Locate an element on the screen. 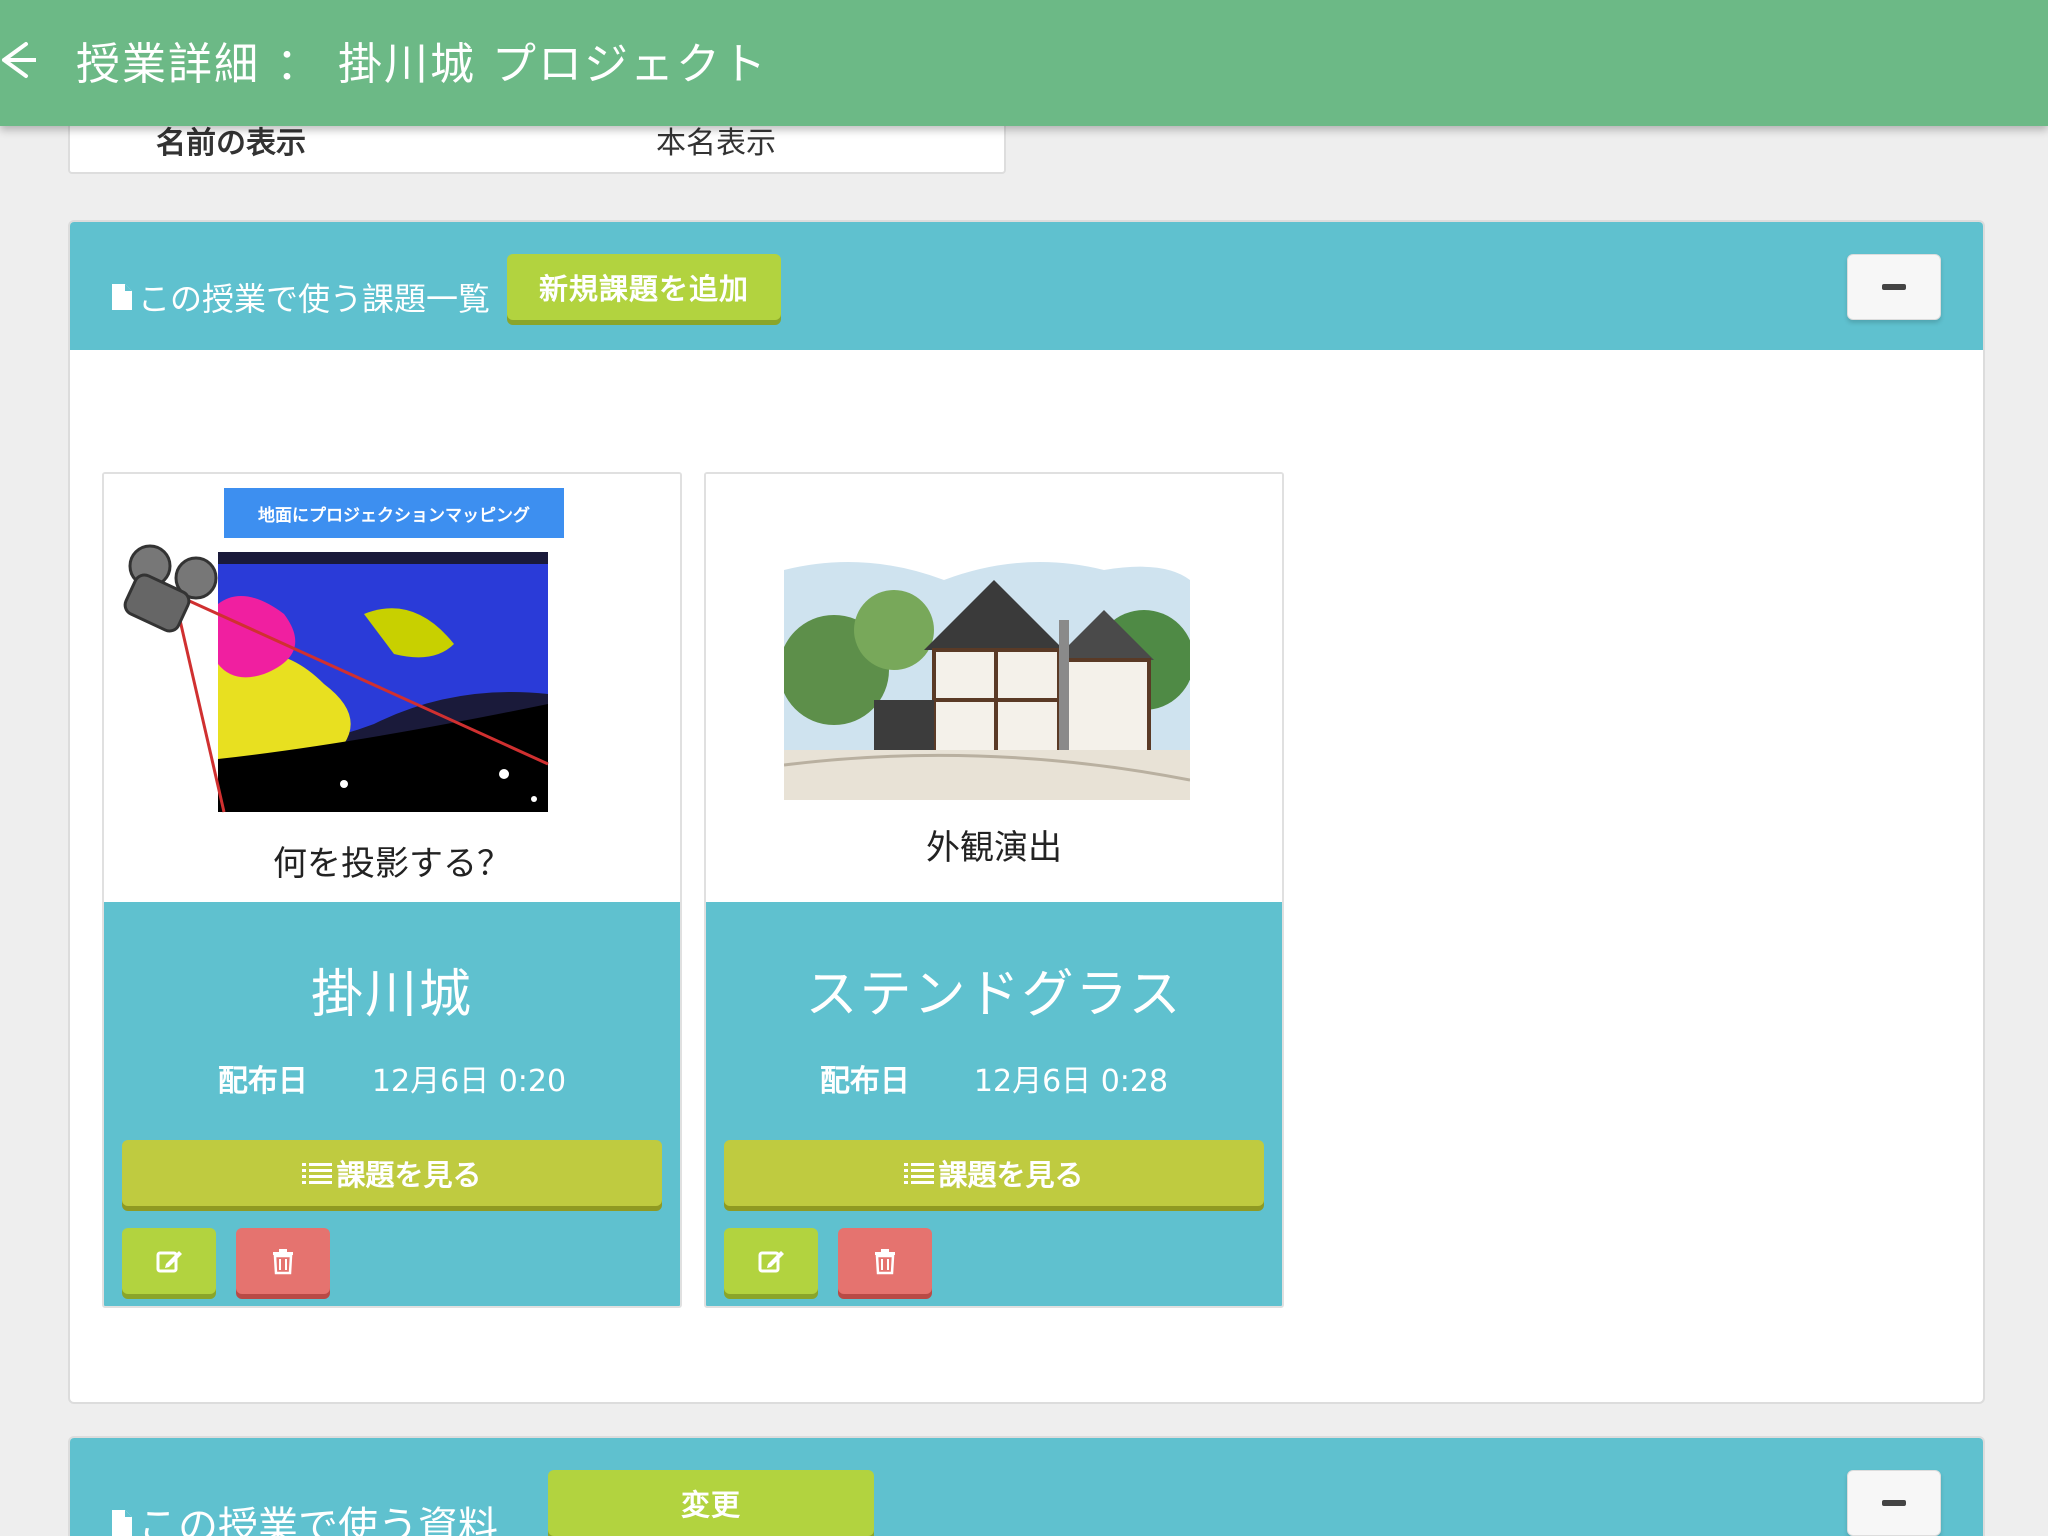  task-card-caption: 外観演出 is located at coordinates (994, 848).